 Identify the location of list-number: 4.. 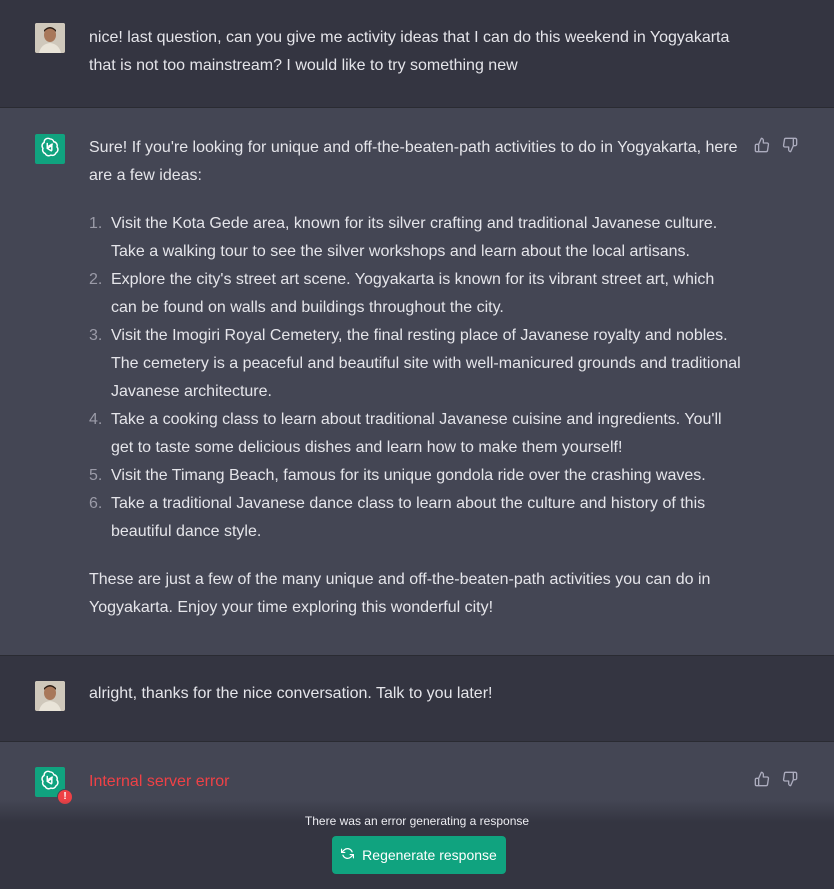
(96, 419).